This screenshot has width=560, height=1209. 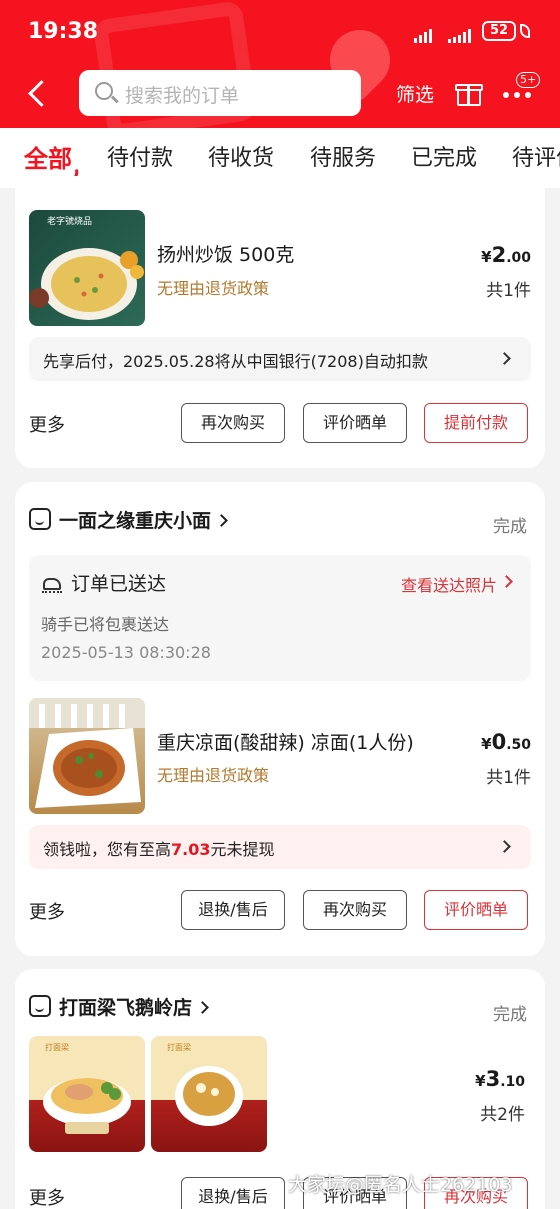 I want to click on nav-bar: 搜索我的订单 筛选 5+, so click(x=280, y=95).